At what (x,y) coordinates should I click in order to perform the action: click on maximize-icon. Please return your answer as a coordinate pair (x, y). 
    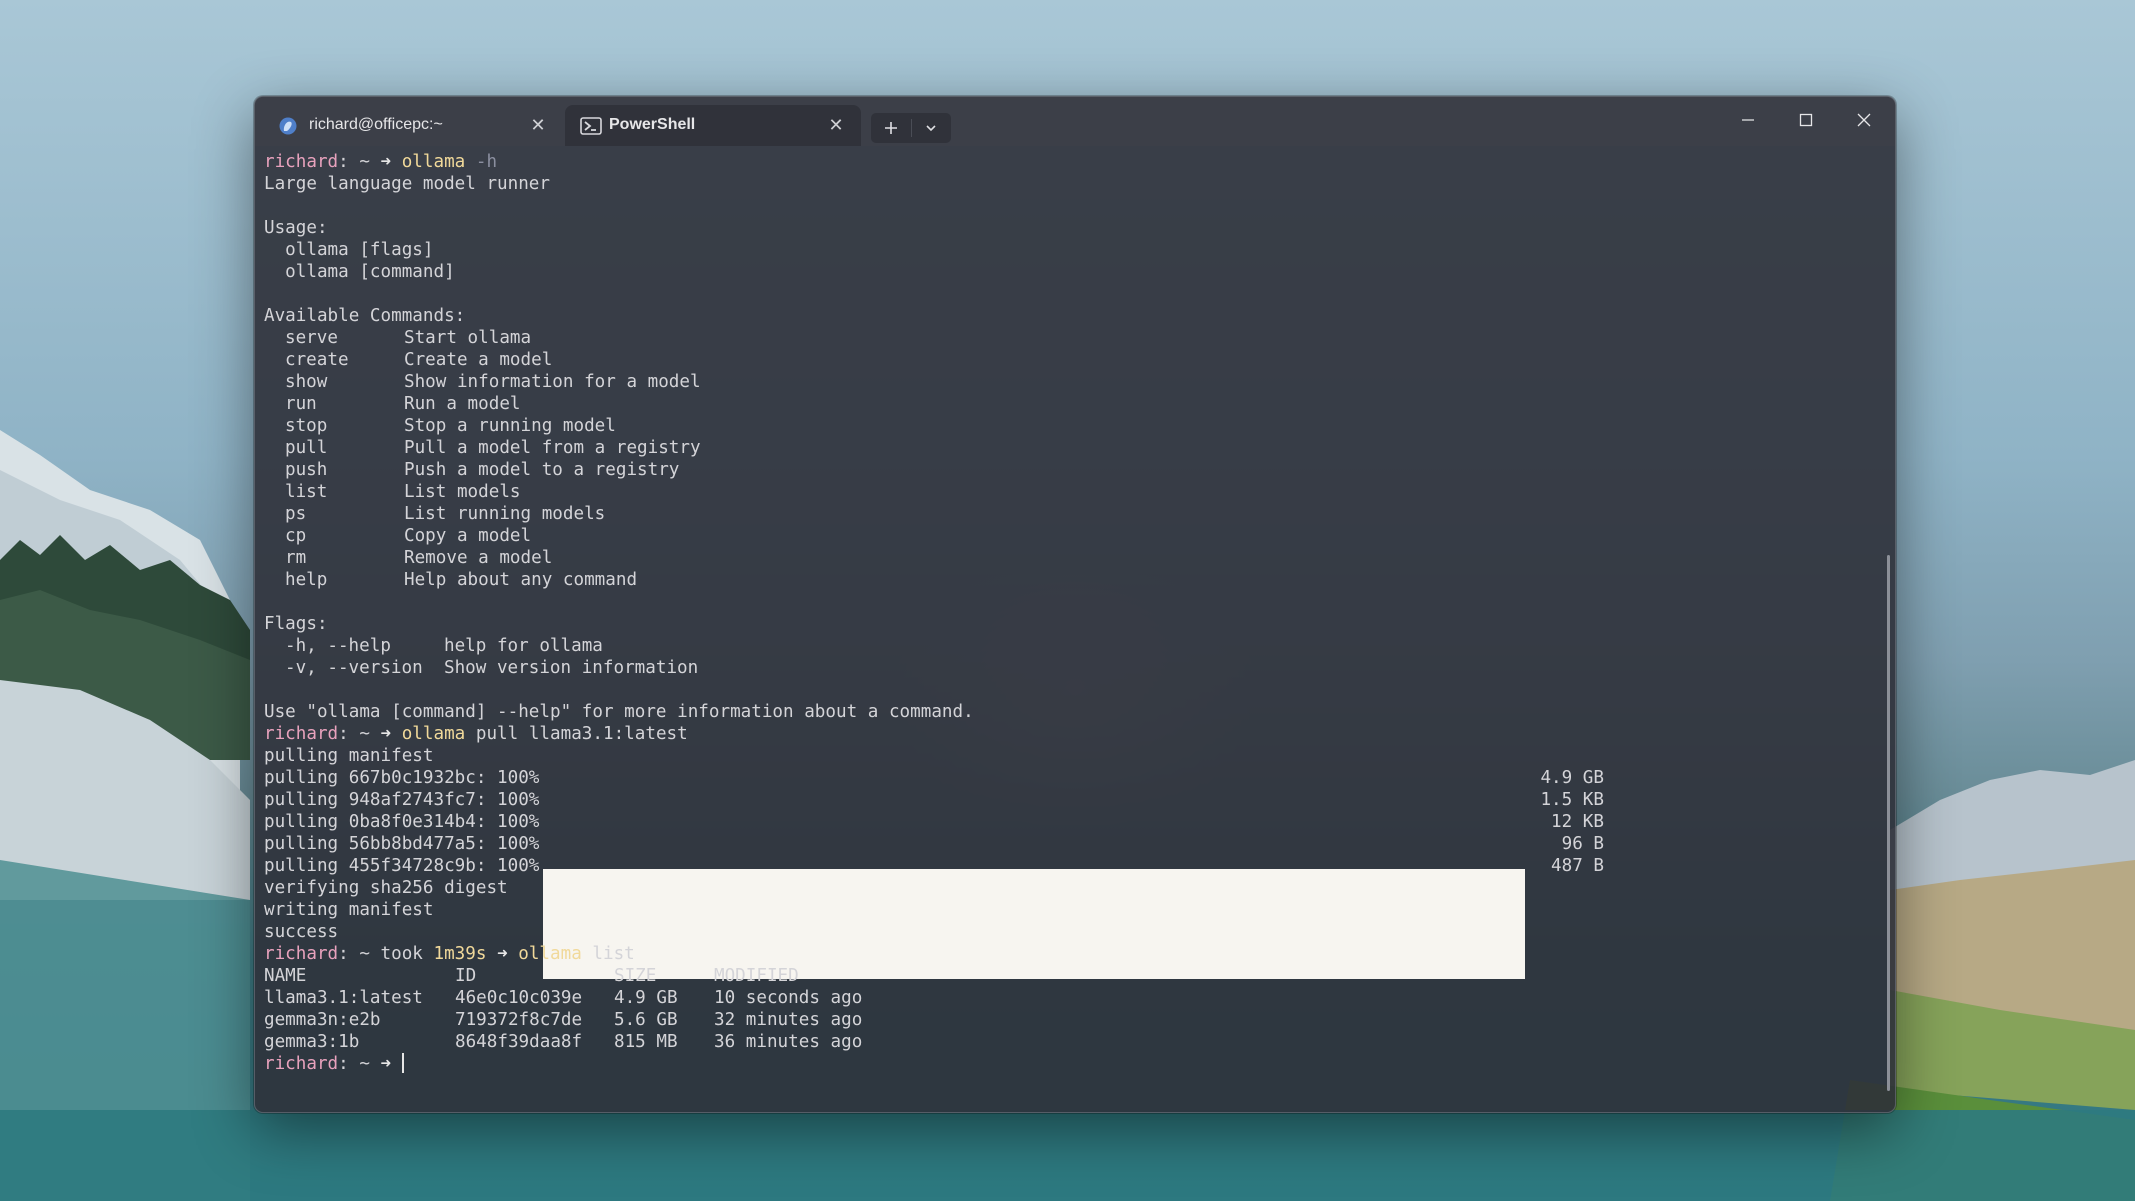
    Looking at the image, I should click on (1806, 120).